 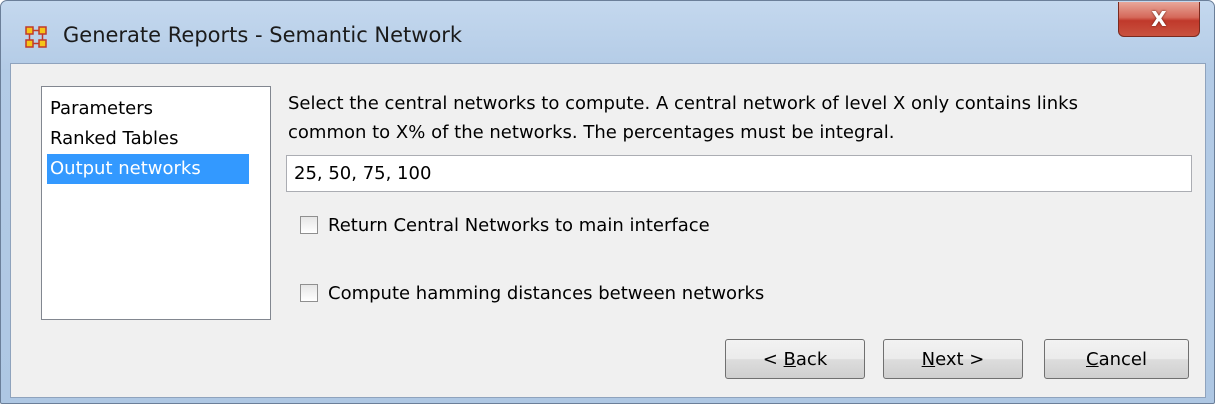 I want to click on cancel-button-mnemonic: C, so click(x=1092, y=359).